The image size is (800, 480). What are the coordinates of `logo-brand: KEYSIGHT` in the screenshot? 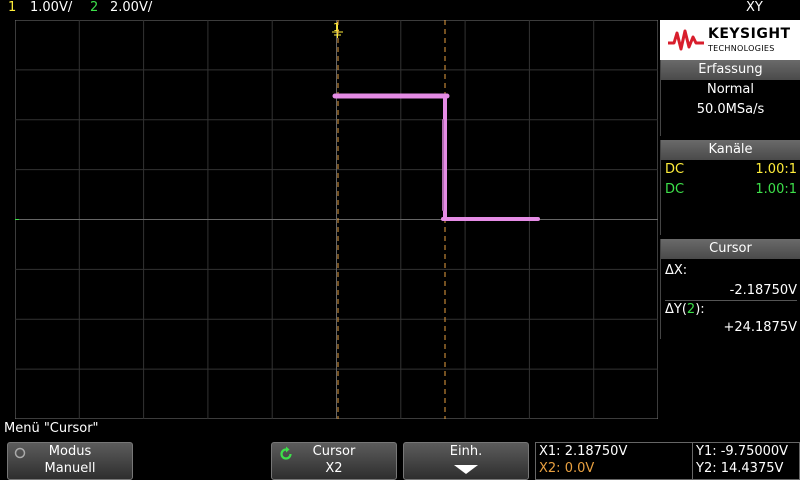 It's located at (749, 34).